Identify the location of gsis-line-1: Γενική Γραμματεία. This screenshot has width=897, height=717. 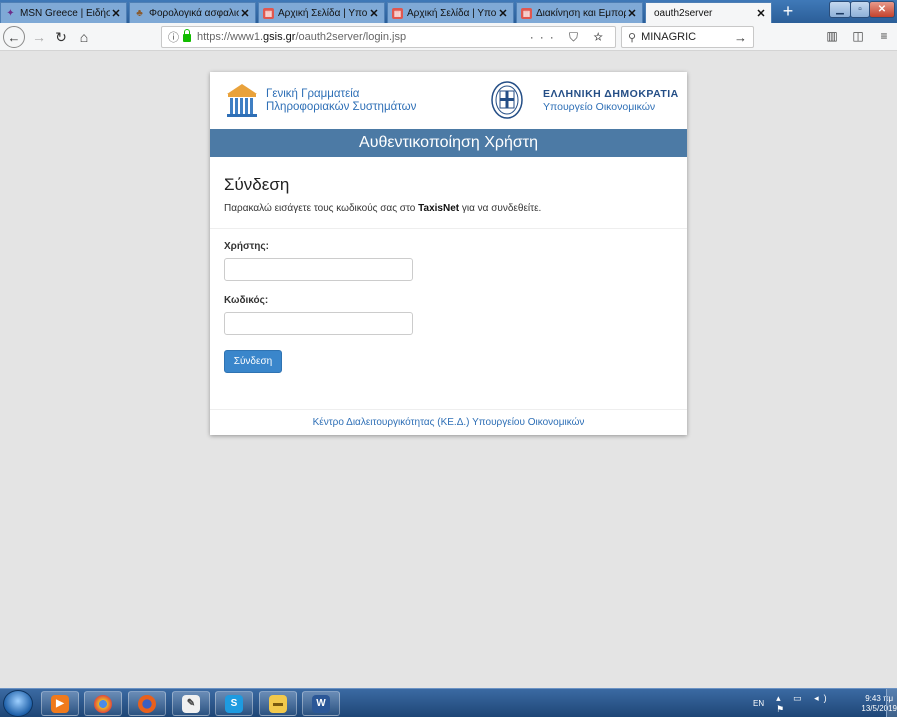
(313, 94).